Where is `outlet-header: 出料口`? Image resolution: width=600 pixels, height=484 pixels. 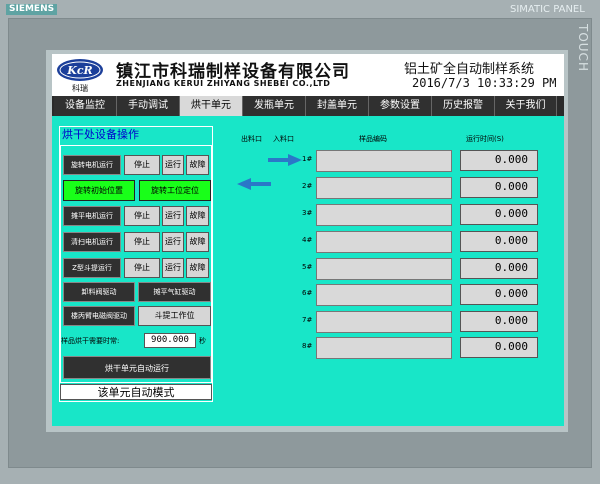
outlet-header: 出料口 is located at coordinates (251, 139).